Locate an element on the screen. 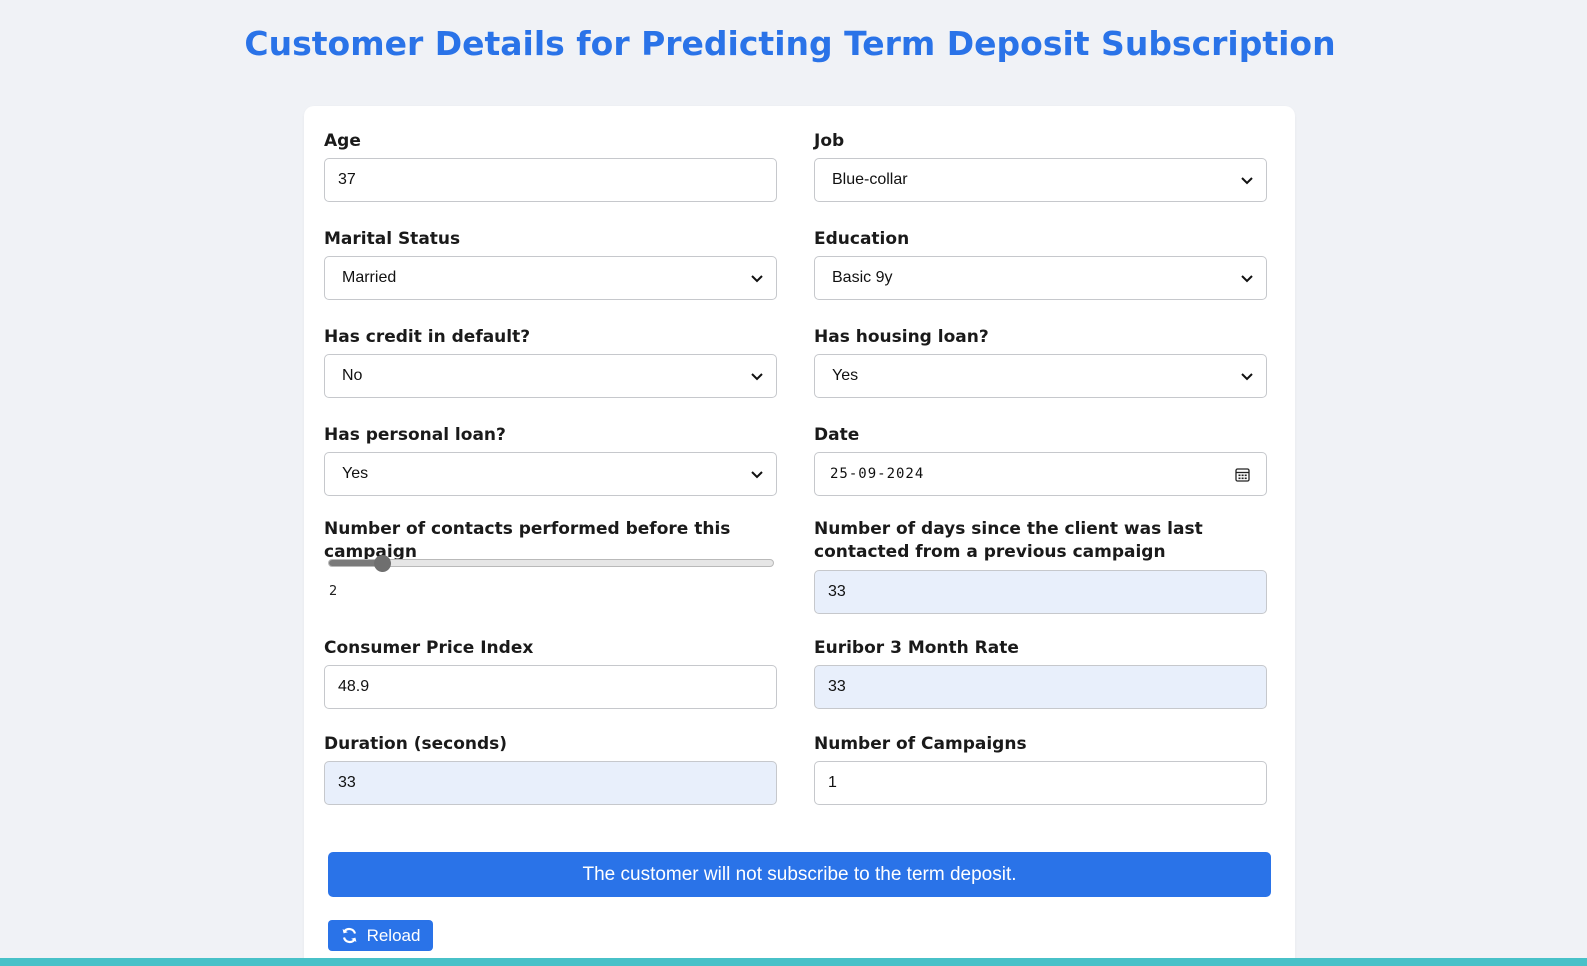 The width and height of the screenshot is (1587, 966). education-select: Basic 9y is located at coordinates (1040, 278).